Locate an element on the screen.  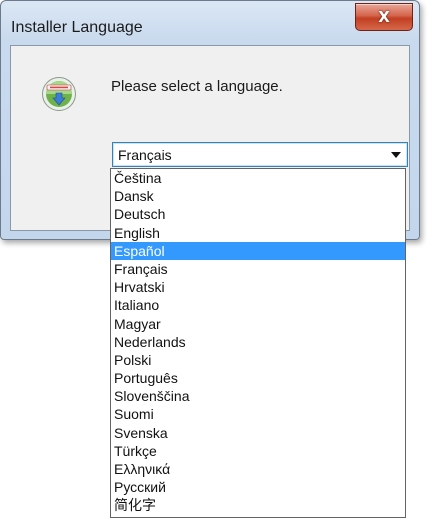
language-option: Svenska is located at coordinates (258, 433).